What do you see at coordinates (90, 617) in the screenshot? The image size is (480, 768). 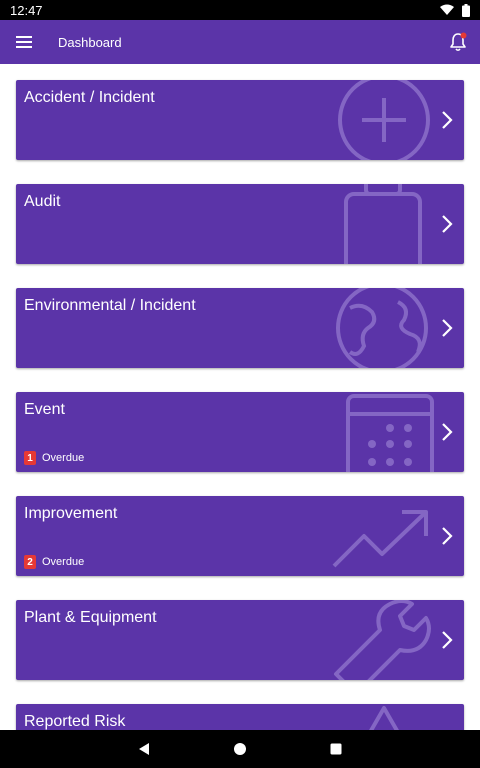 I see `card-title: Plant & Equipment` at bounding box center [90, 617].